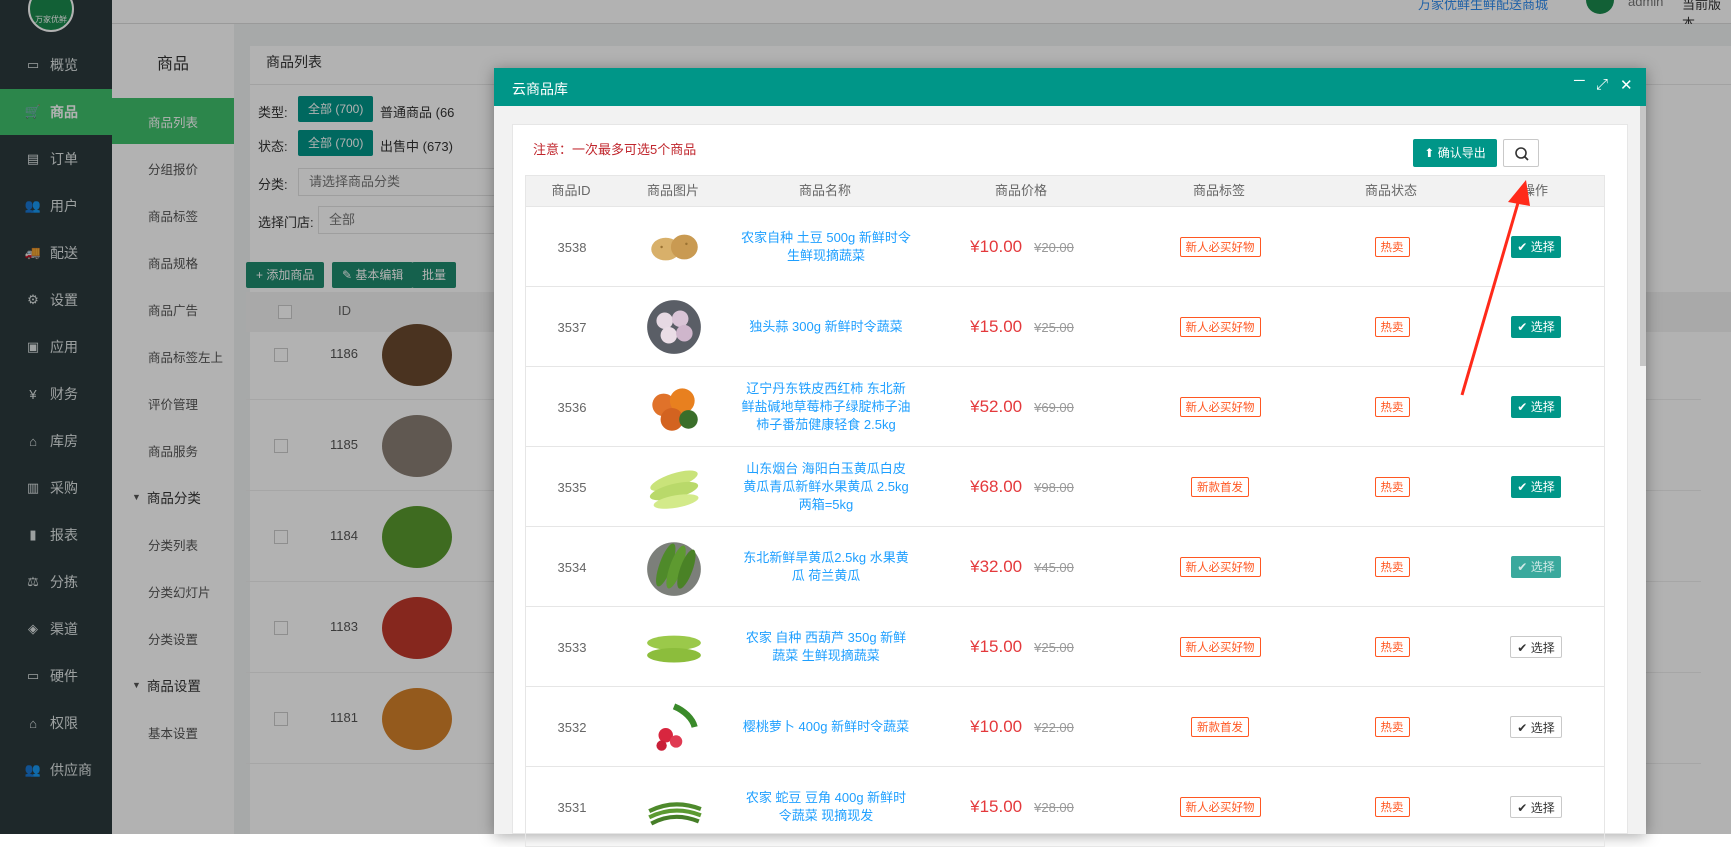 The width and height of the screenshot is (1731, 847). Describe the element at coordinates (826, 487) in the screenshot. I see `product-name-link: 山东烟台 海阳白玉黄瓜白皮黄瓜青瓜新鲜水果黄瓜 2.5kg 两箱=5kg` at that location.